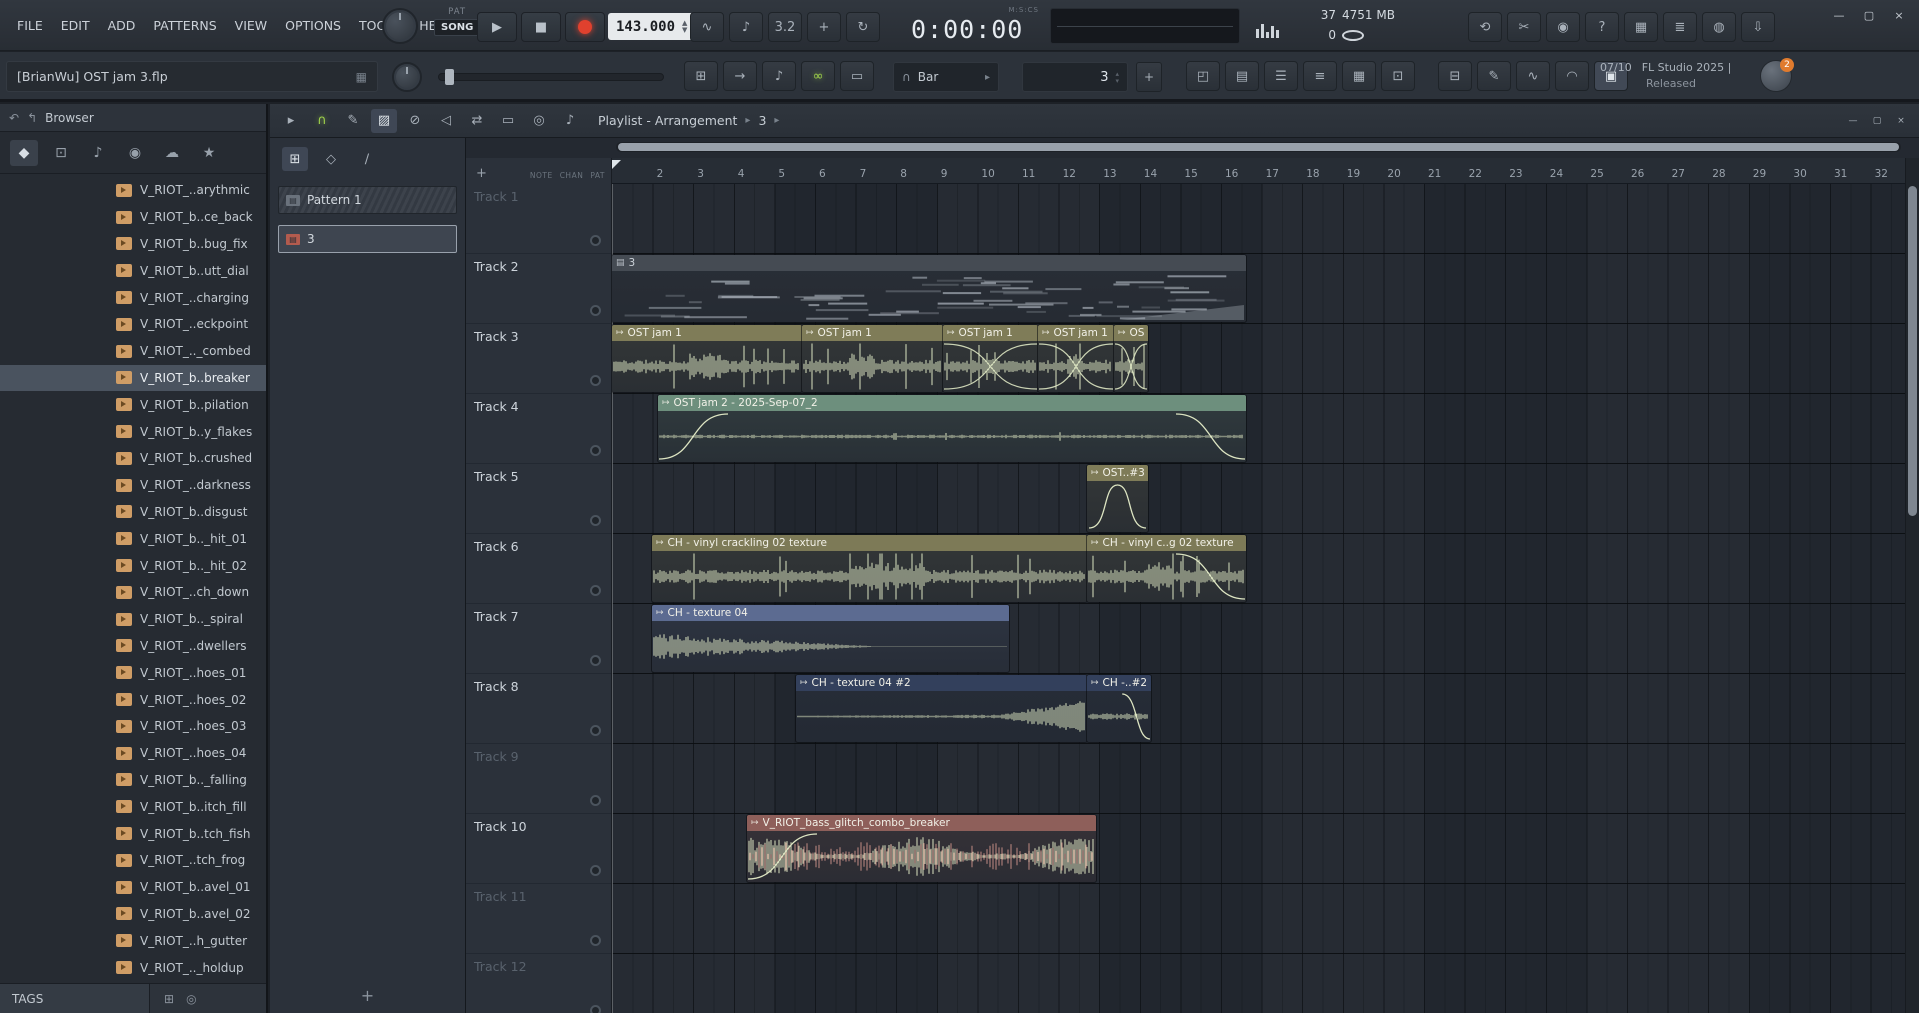 This screenshot has width=1919, height=1013. Describe the element at coordinates (857, 76) in the screenshot. I see `stamp-icon: ▭` at that location.